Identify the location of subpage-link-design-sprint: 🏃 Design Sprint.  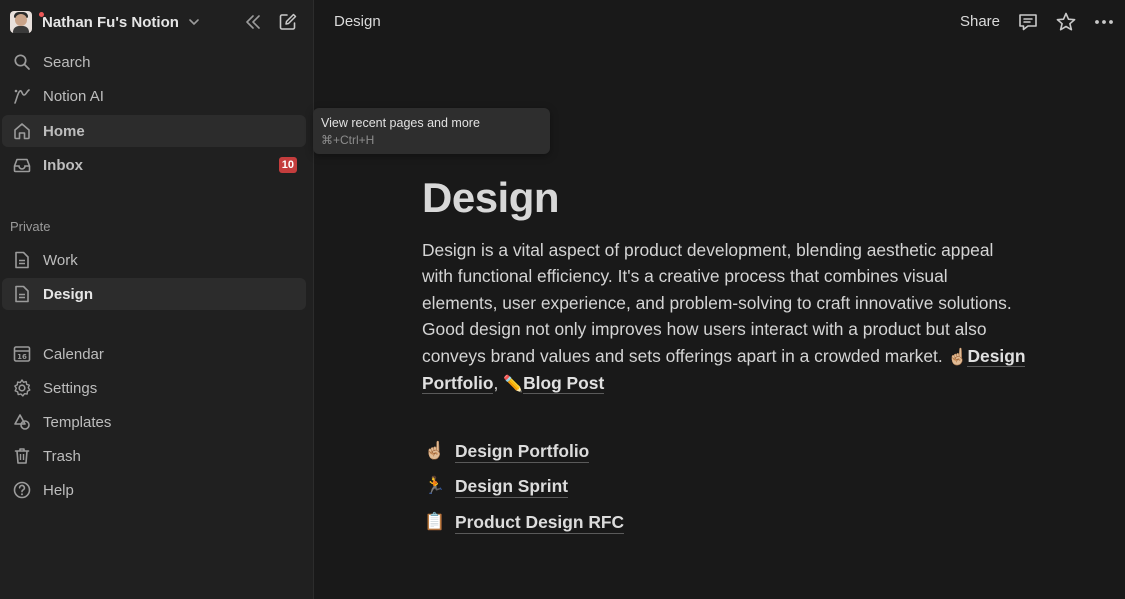
(496, 486).